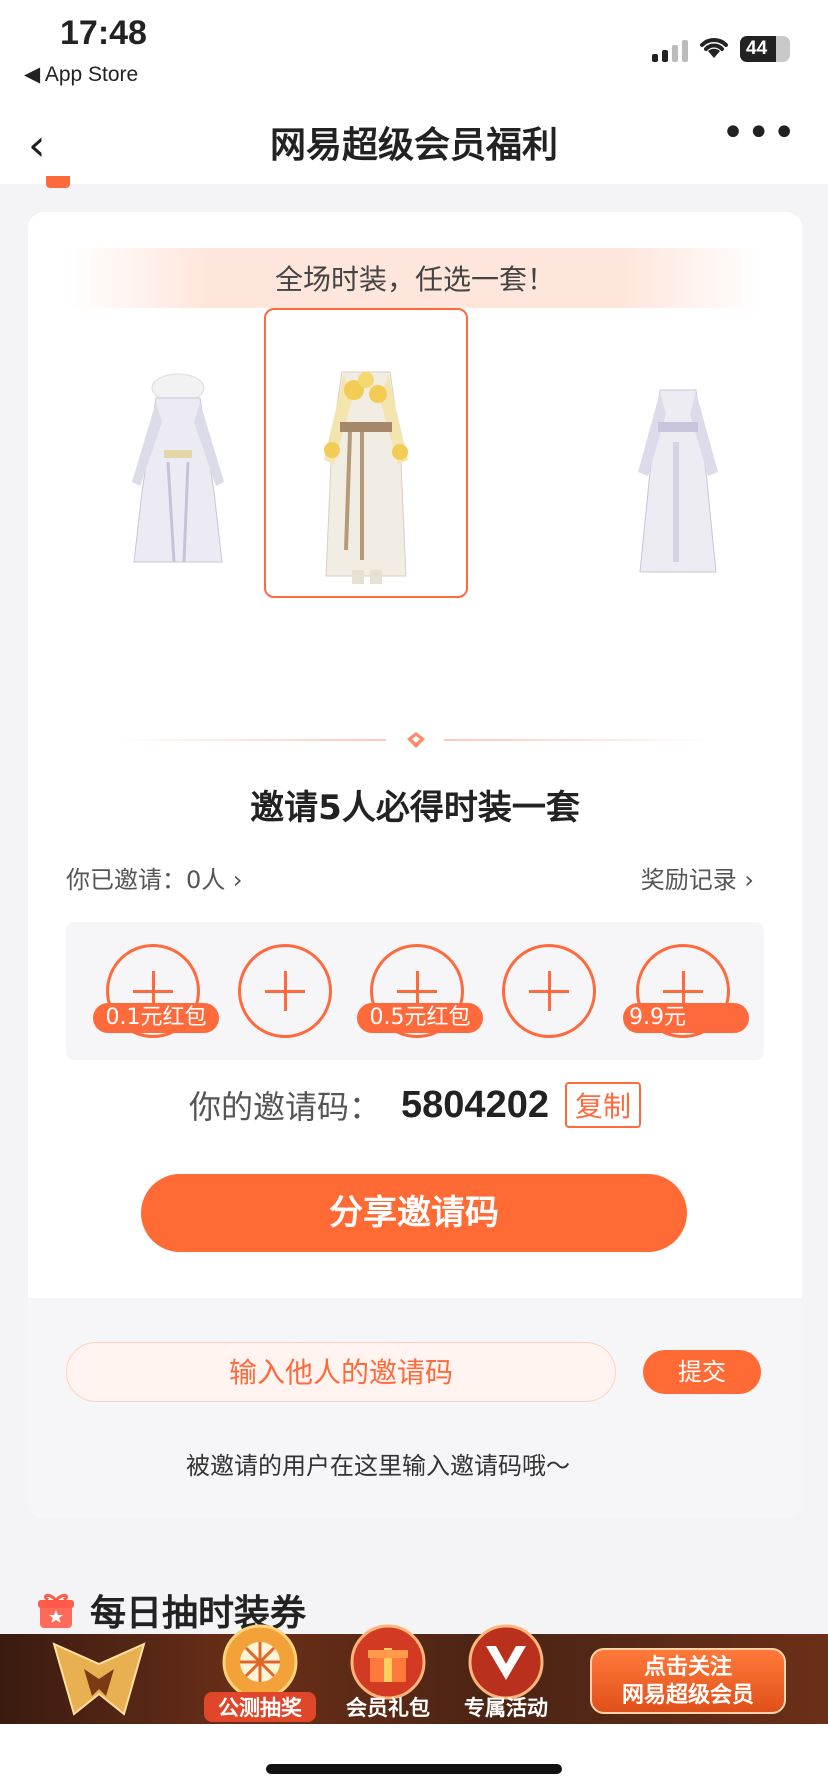 The height and width of the screenshot is (1792, 828). I want to click on invite-goal-title: 邀请5人必得时装一套, so click(415, 808).